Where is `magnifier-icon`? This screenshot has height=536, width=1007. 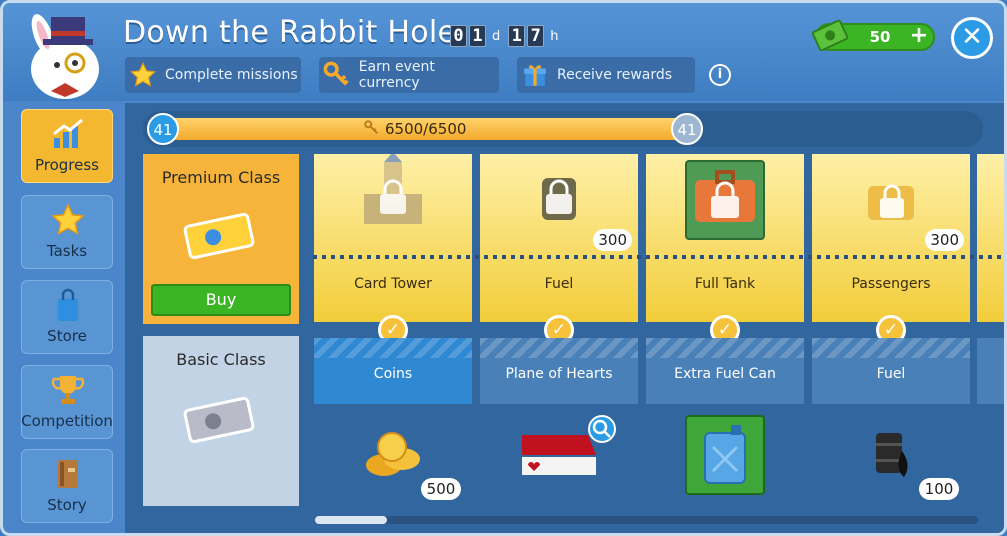 magnifier-icon is located at coordinates (601, 428).